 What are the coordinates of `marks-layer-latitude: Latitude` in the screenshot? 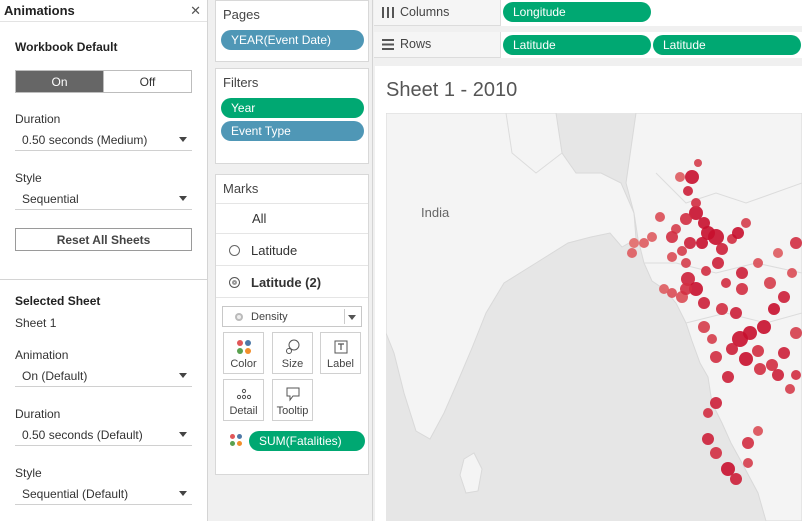 It's located at (292, 250).